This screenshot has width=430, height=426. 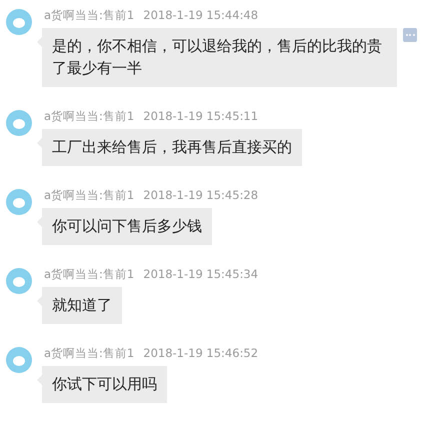 What do you see at coordinates (410, 35) in the screenshot?
I see `more-button` at bounding box center [410, 35].